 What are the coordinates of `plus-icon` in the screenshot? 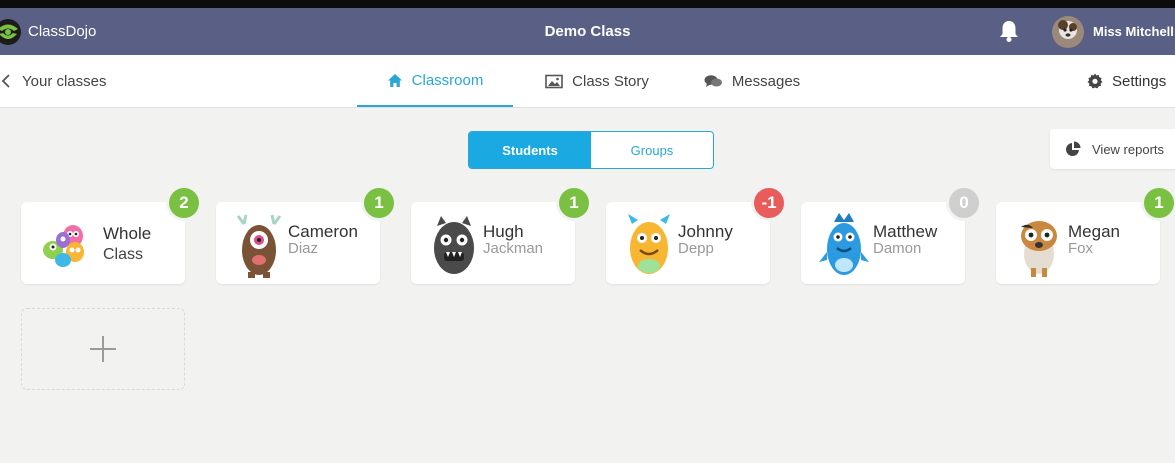 It's located at (103, 349).